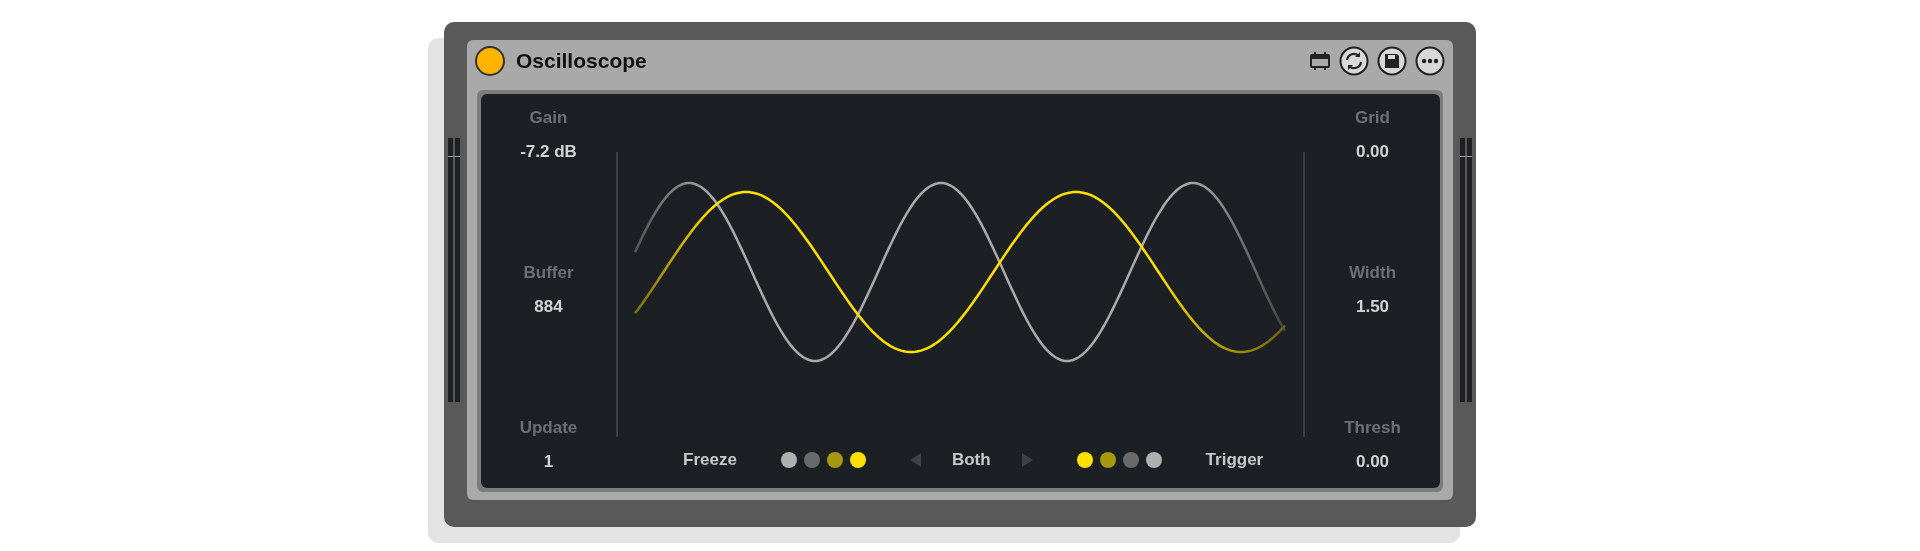 The image size is (1920, 551). Describe the element at coordinates (1320, 61) in the screenshot. I see `window-icon` at that location.